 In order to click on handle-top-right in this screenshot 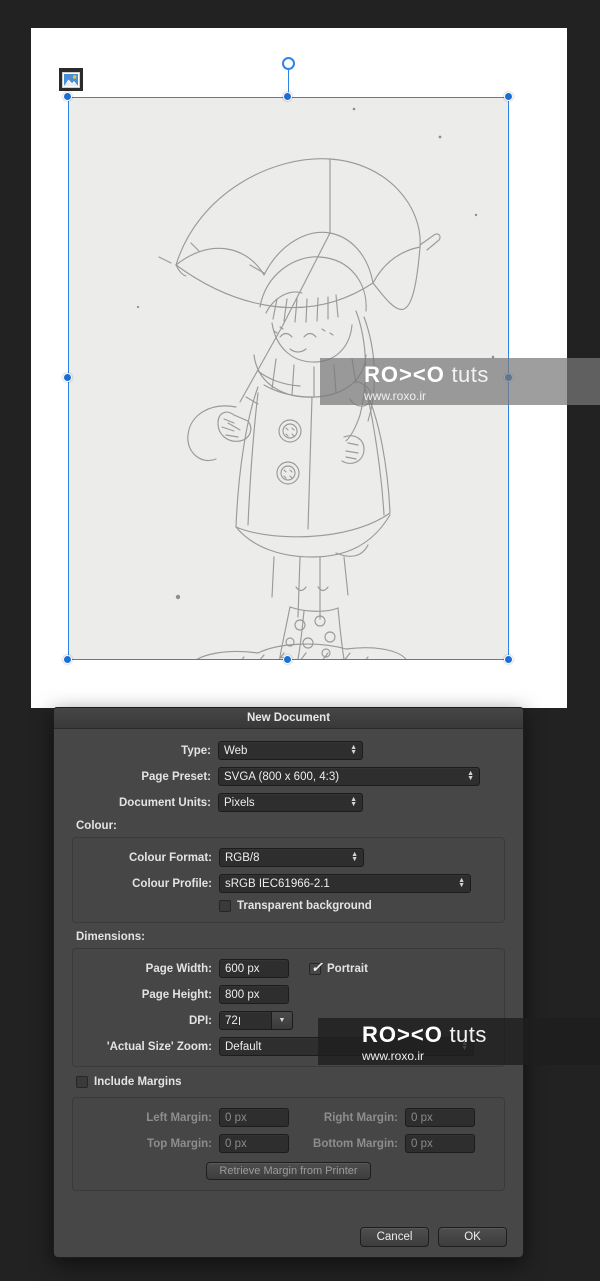, I will do `click(508, 96)`.